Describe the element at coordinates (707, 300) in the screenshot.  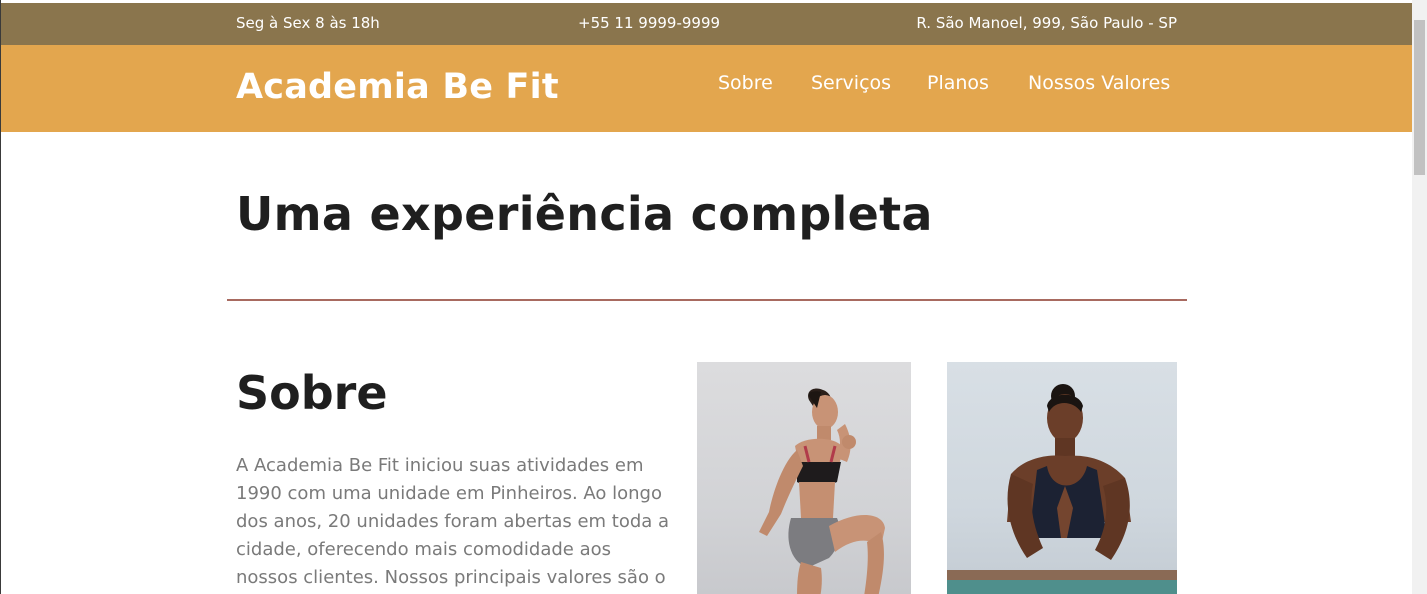
I see `section-divider` at that location.